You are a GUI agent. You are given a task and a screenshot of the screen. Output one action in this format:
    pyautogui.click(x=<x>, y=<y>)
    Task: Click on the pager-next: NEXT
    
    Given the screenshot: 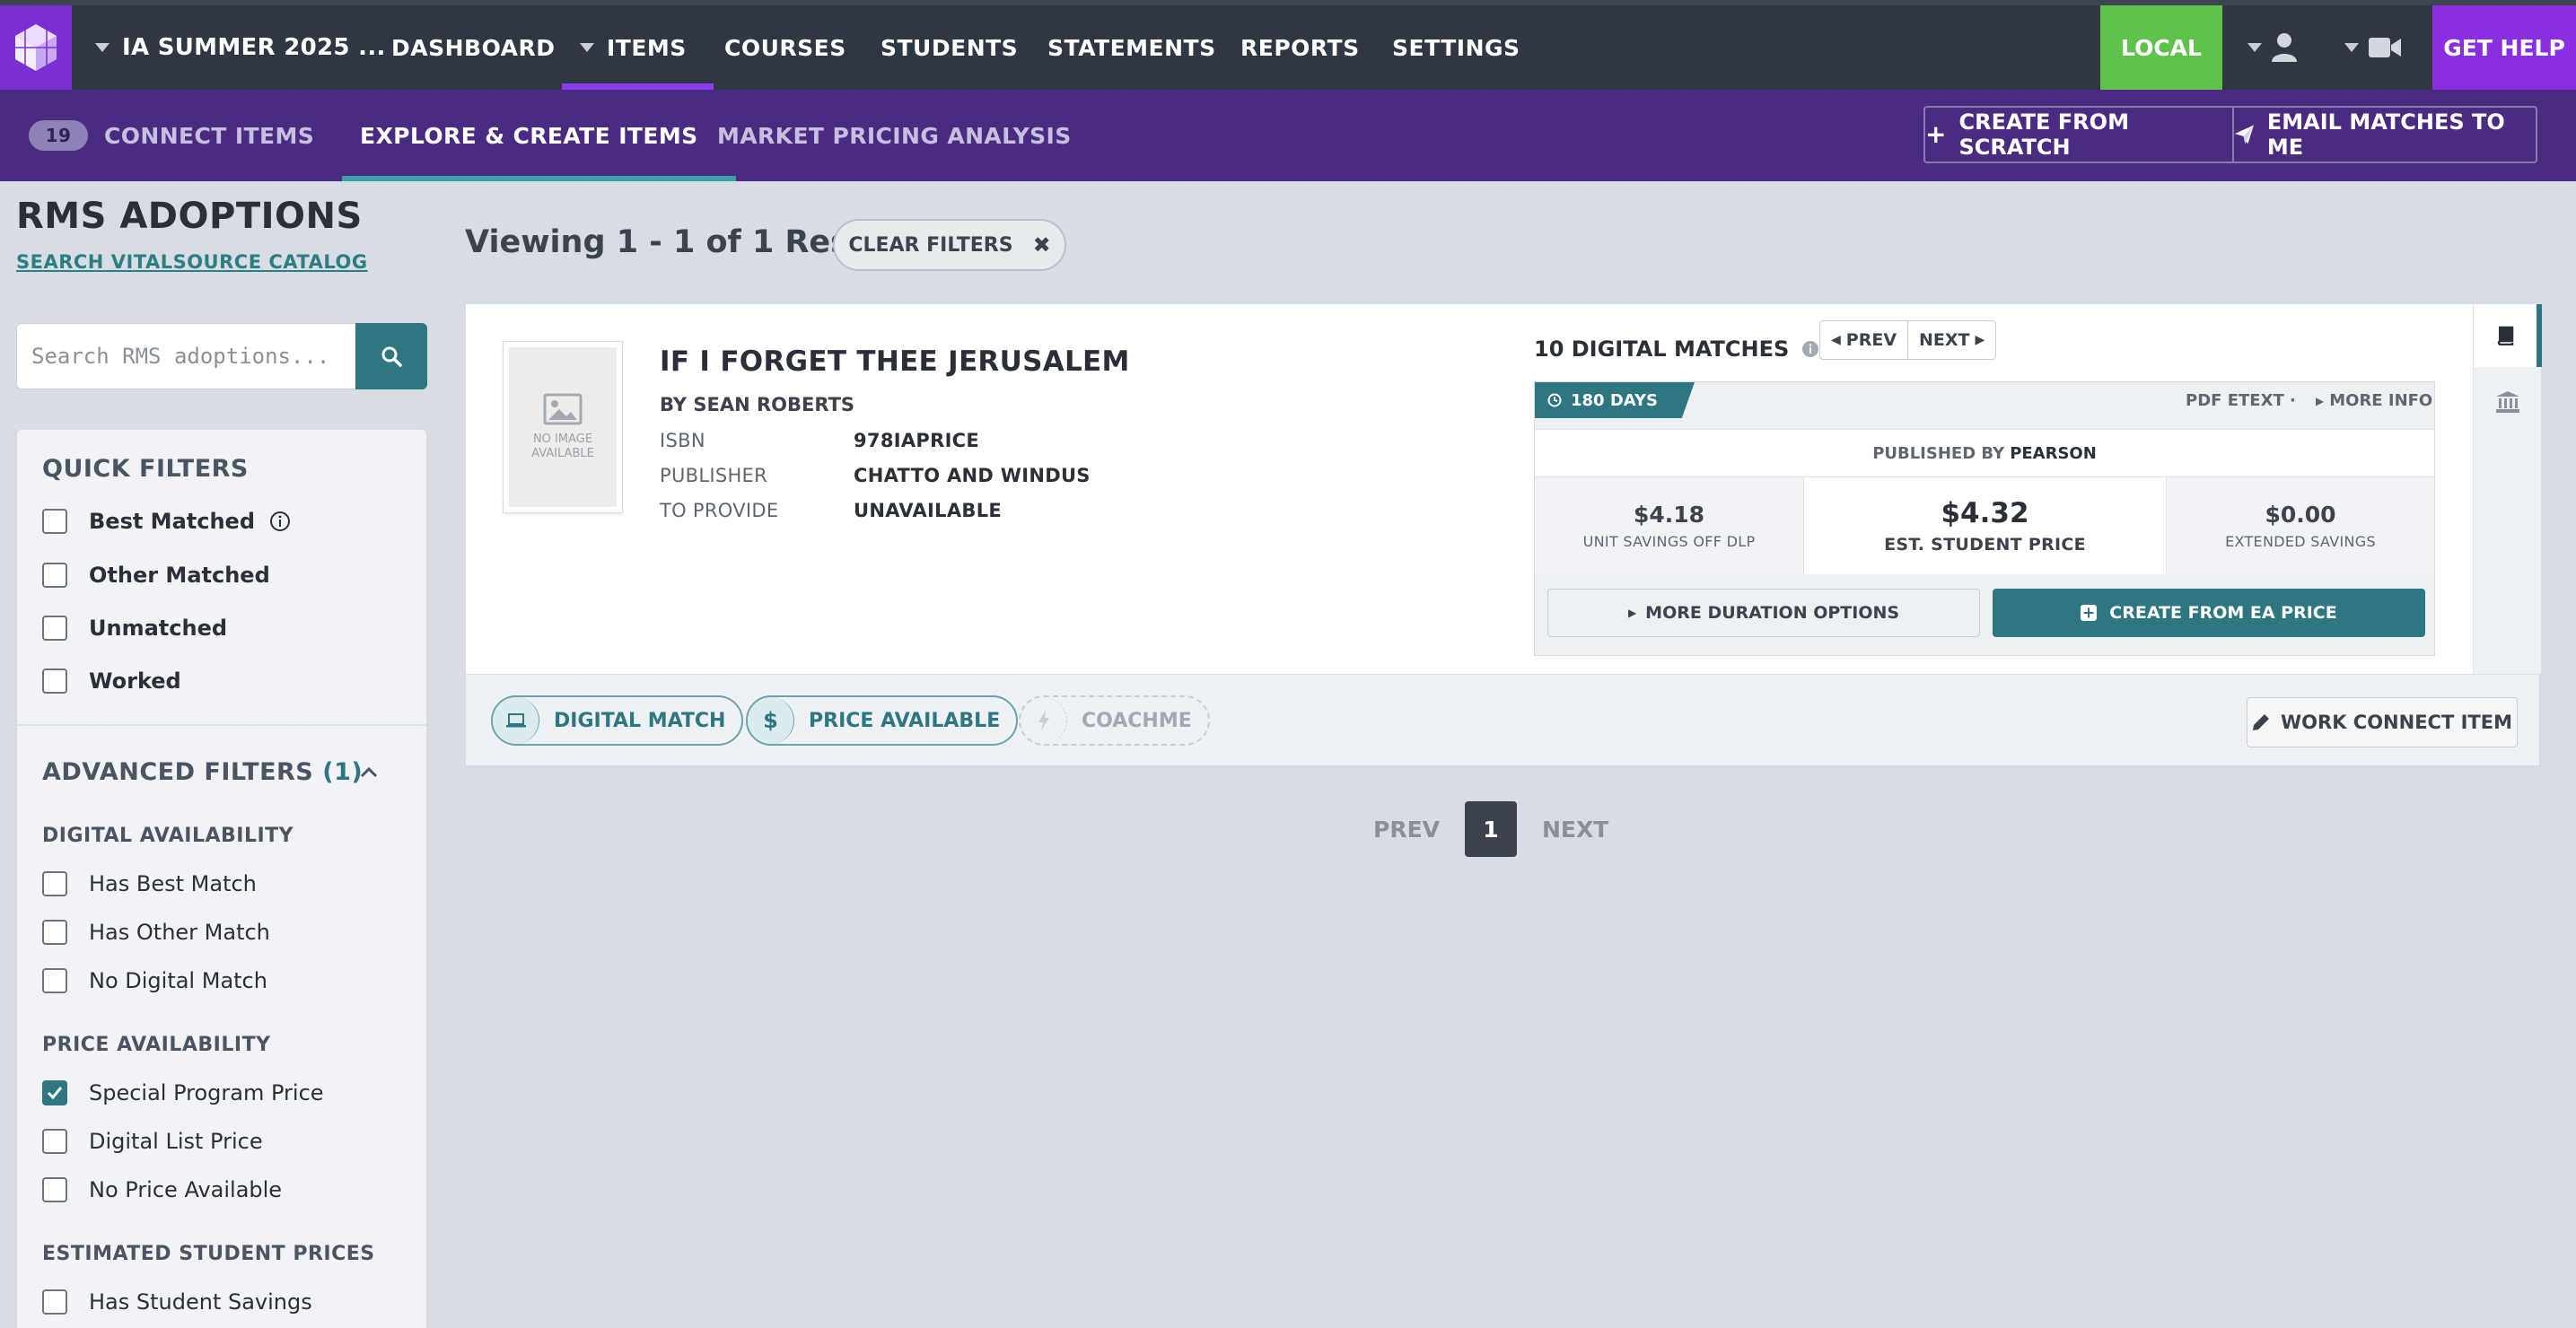 What is the action you would take?
    pyautogui.click(x=1575, y=830)
    